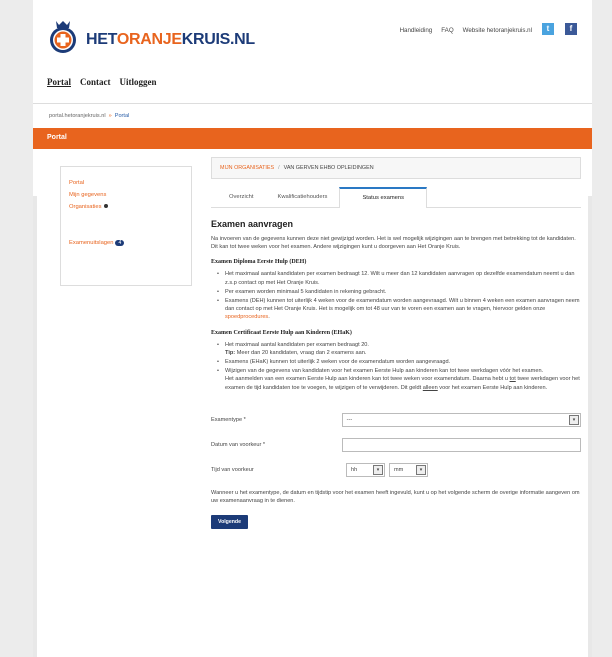 Image resolution: width=612 pixels, height=657 pixels. Describe the element at coordinates (120, 243) in the screenshot. I see `count-badge: 4` at that location.